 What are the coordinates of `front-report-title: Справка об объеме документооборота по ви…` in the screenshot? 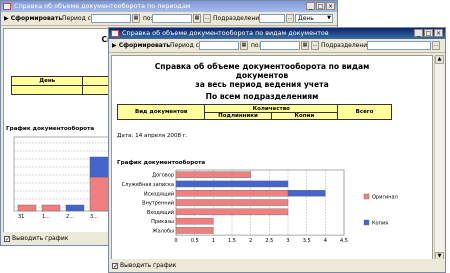 It's located at (262, 81).